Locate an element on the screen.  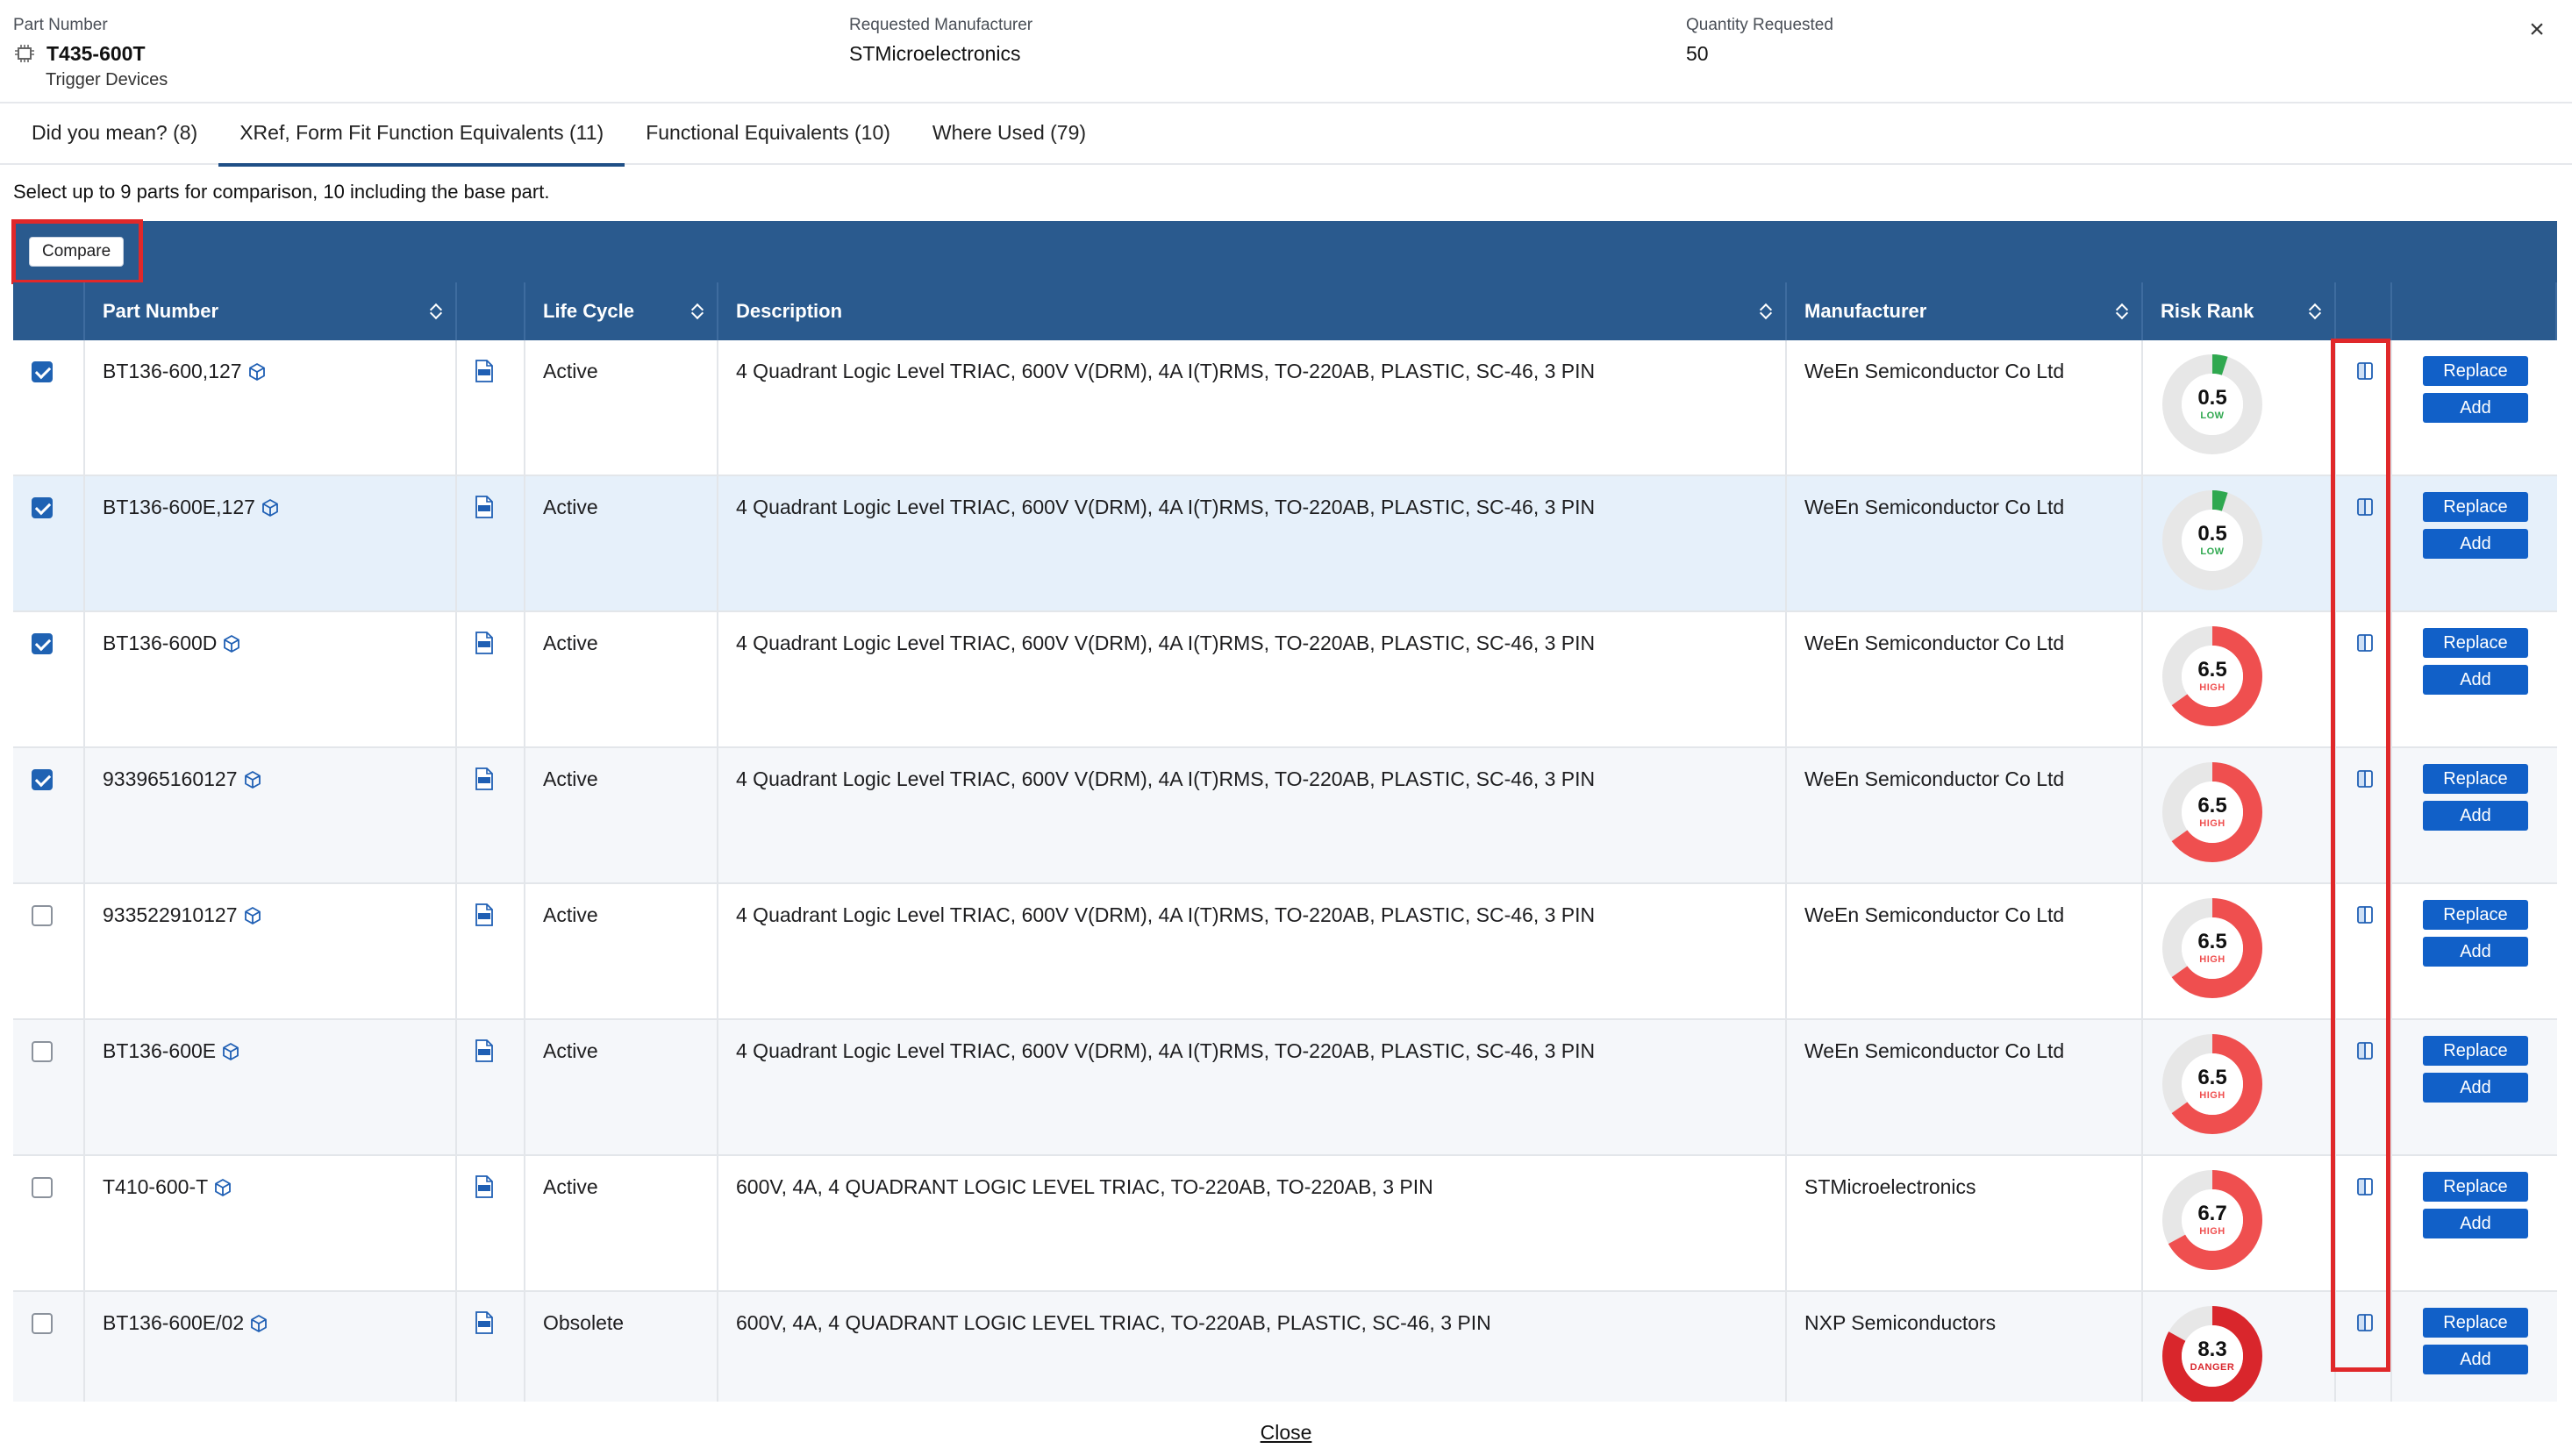
header-part-number: Part Number is located at coordinates (271, 311).